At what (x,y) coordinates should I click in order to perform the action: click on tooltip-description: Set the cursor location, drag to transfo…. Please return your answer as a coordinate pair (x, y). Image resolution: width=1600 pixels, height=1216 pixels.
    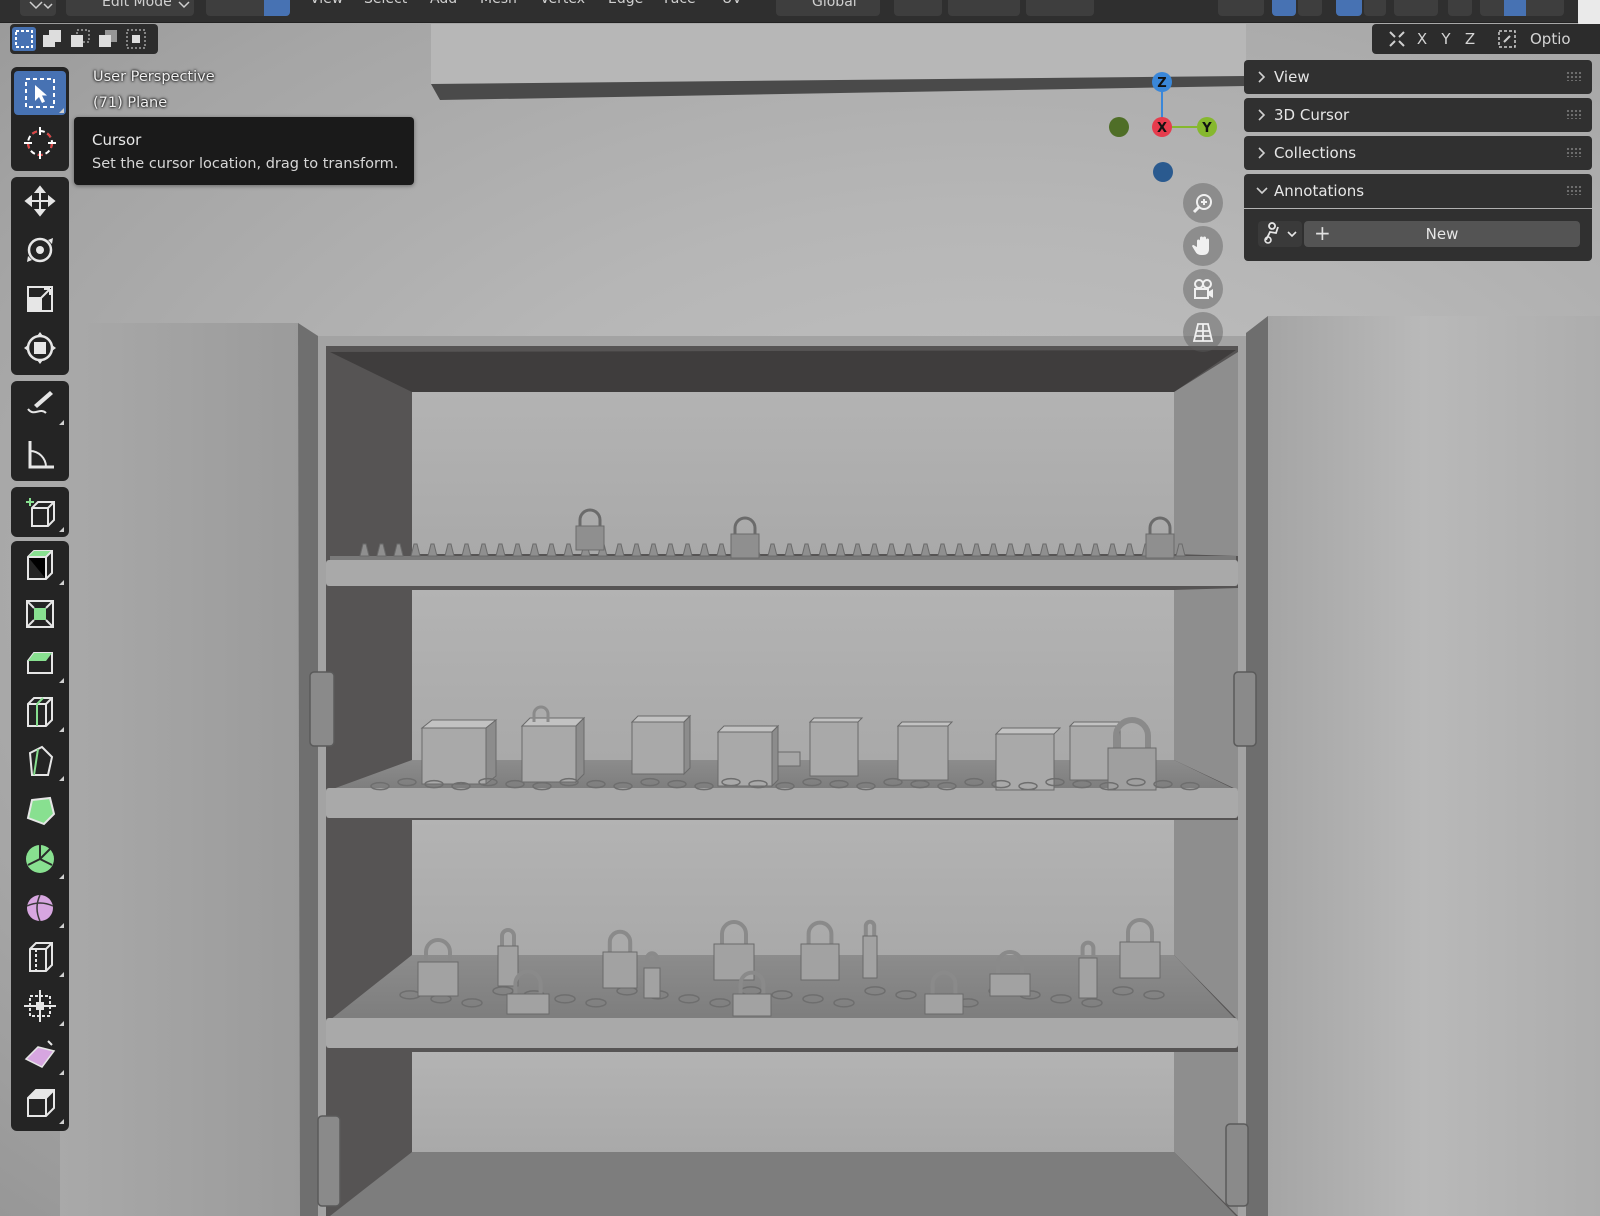
    Looking at the image, I should click on (245, 164).